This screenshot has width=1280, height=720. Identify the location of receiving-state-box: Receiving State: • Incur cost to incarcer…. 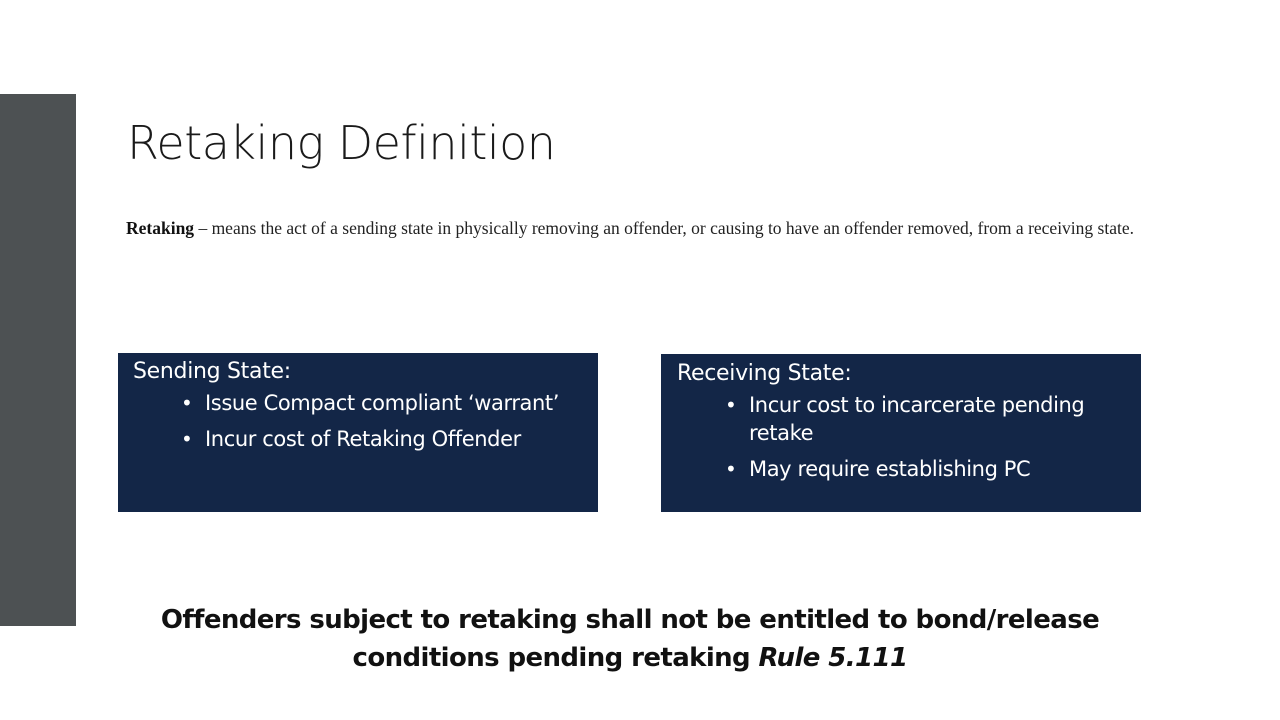
(901, 433).